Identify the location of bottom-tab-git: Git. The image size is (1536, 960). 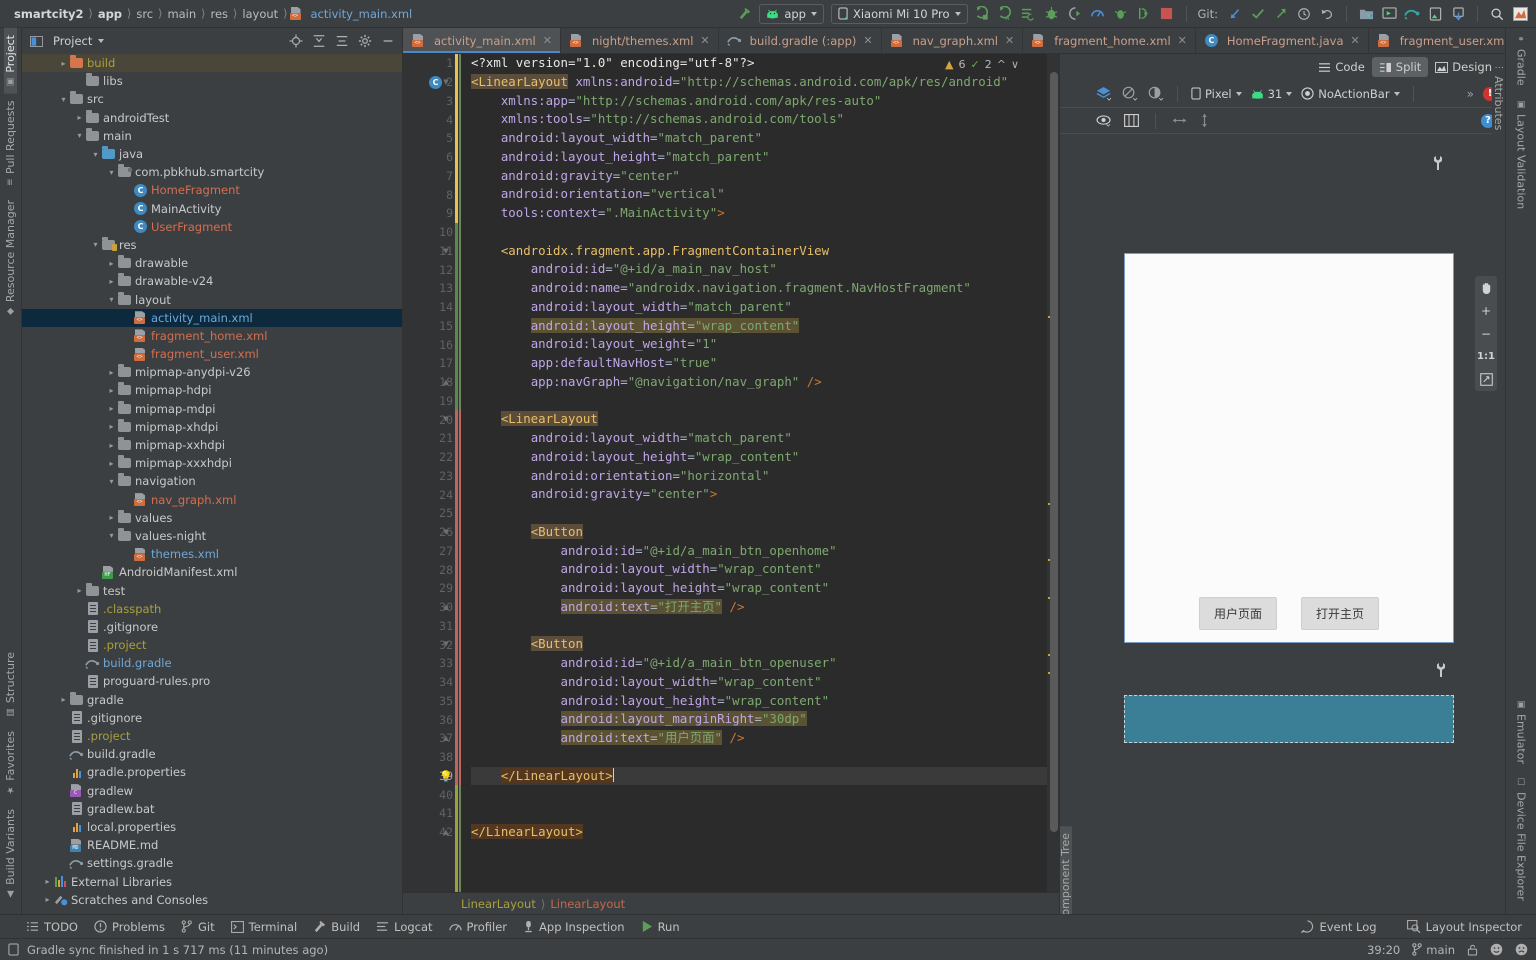
(198, 927).